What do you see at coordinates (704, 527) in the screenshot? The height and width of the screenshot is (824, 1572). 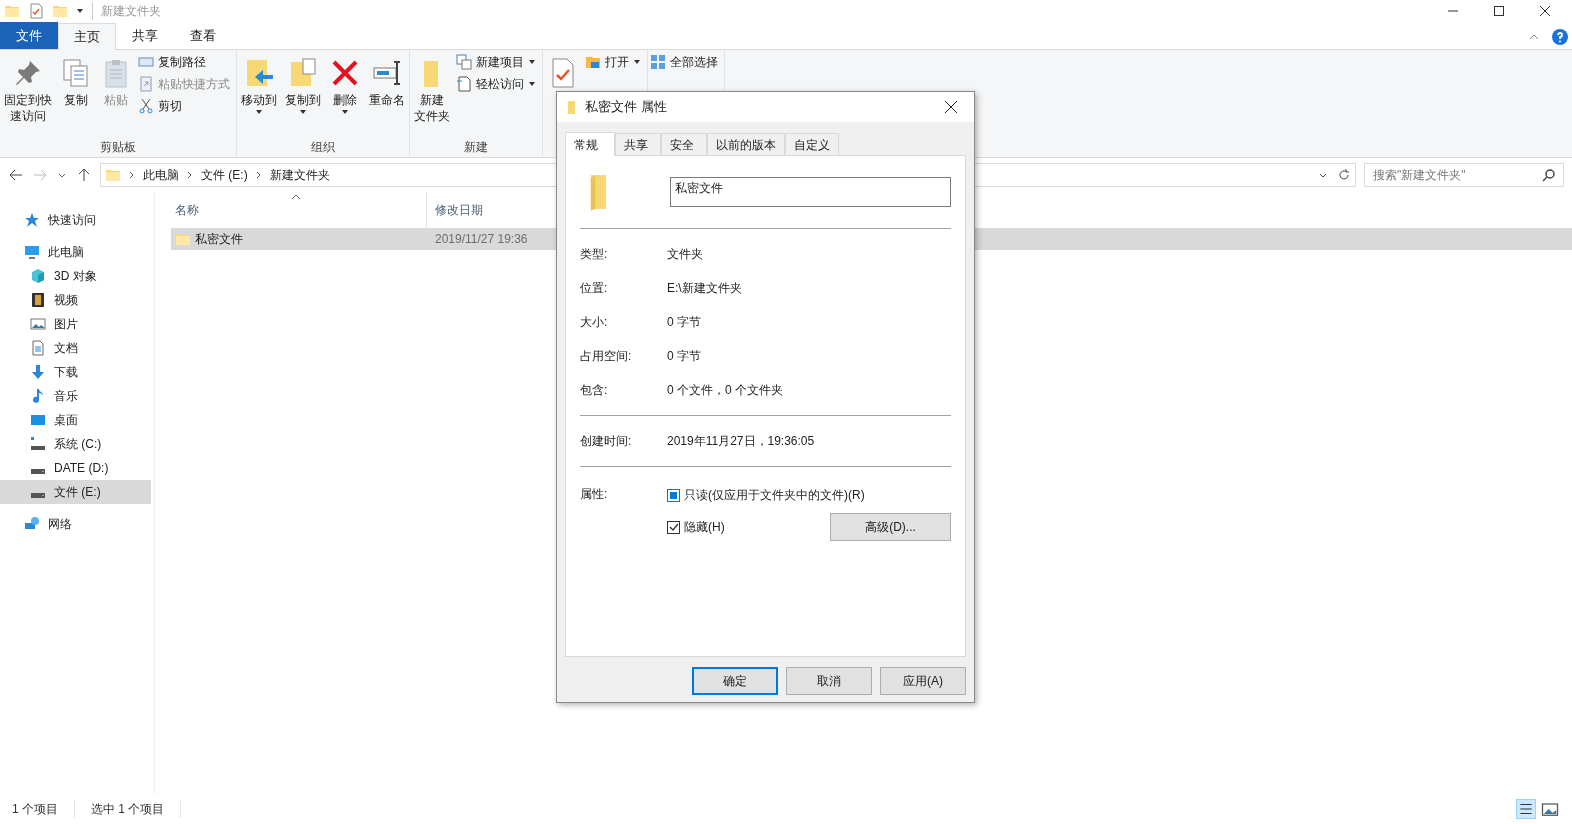 I see `checkbox-label: 隐藏(H)` at bounding box center [704, 527].